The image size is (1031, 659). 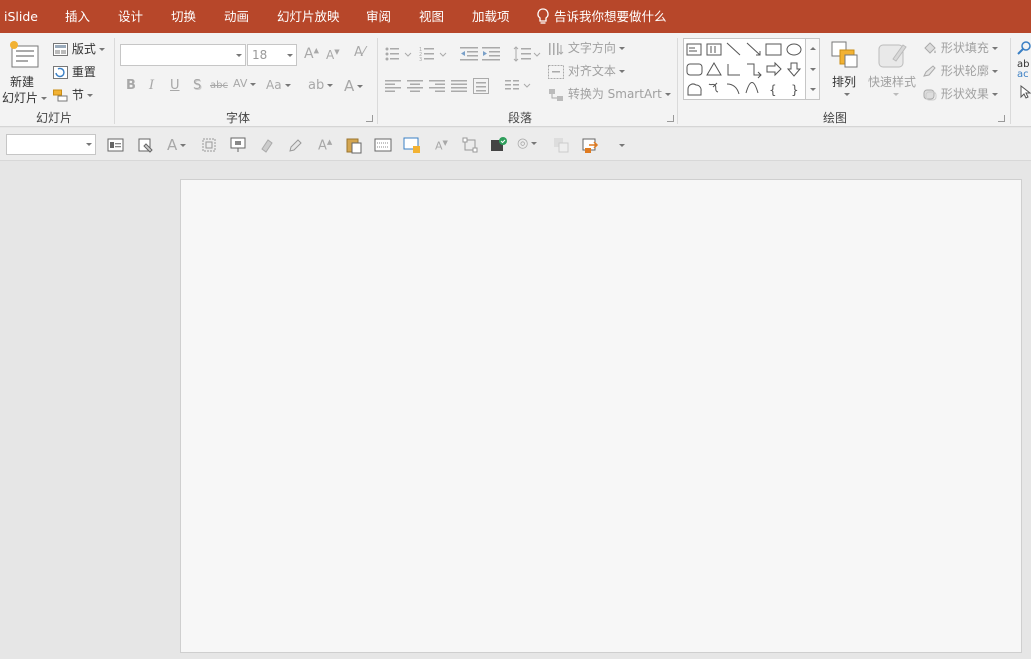 I want to click on tab-insert: 插入, so click(x=77, y=16).